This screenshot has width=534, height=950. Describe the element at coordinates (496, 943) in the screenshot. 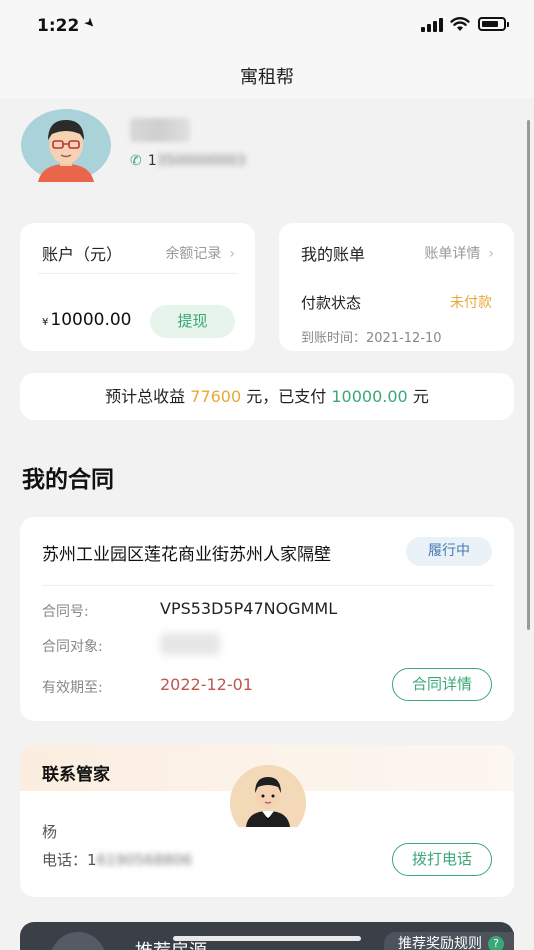

I see `help-icon: ?` at that location.